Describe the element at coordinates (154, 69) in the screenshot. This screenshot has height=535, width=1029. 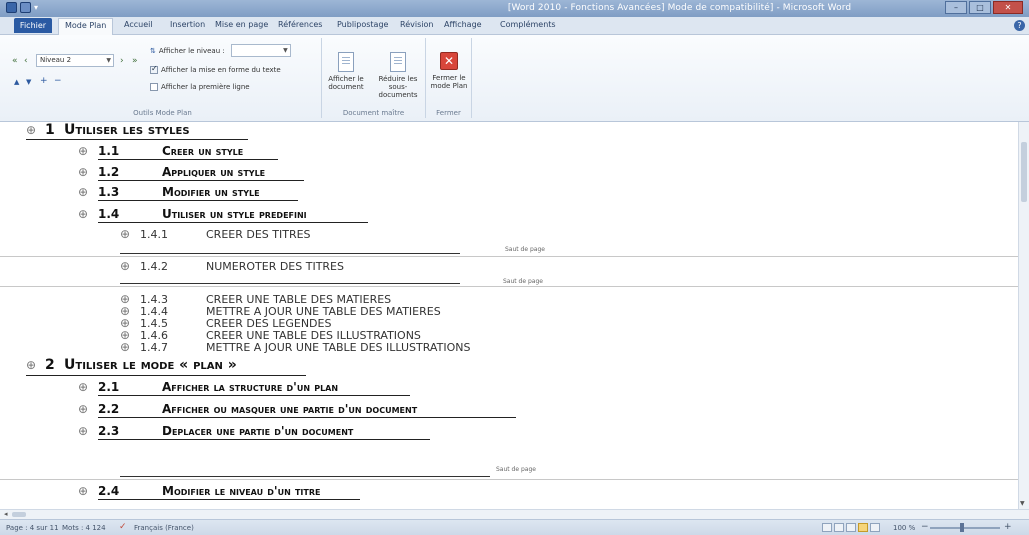
I see `checkbox-checked` at that location.